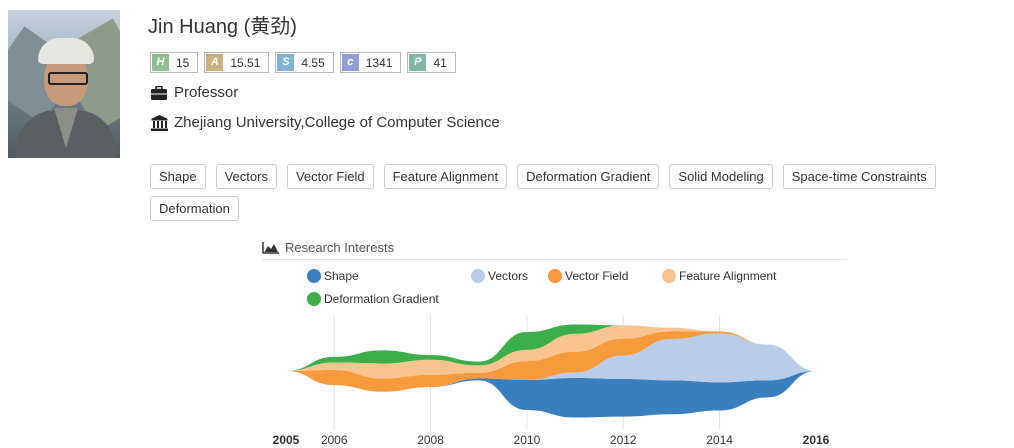  Describe the element at coordinates (816, 440) in the screenshot. I see `x-tick-2016: 2016` at that location.